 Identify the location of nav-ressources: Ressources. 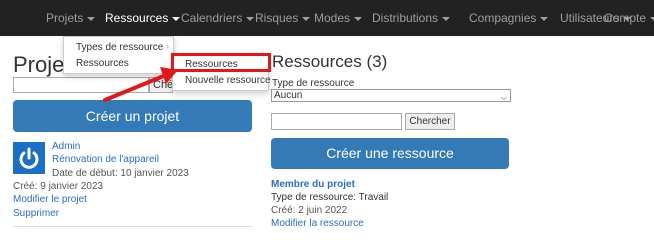
(143, 18).